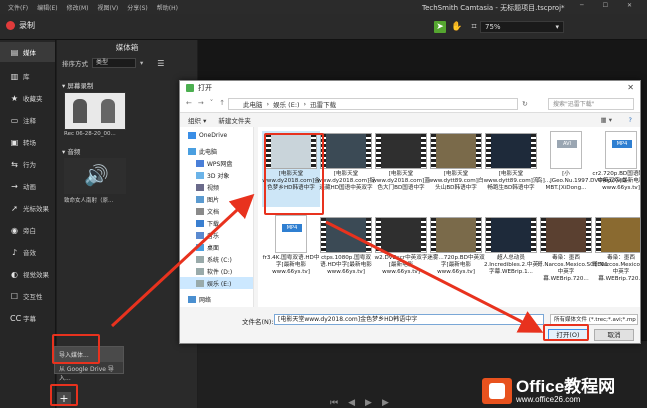  What do you see at coordinates (548, 399) in the screenshot?
I see `logo-url: www.office26.com` at bounding box center [548, 399].